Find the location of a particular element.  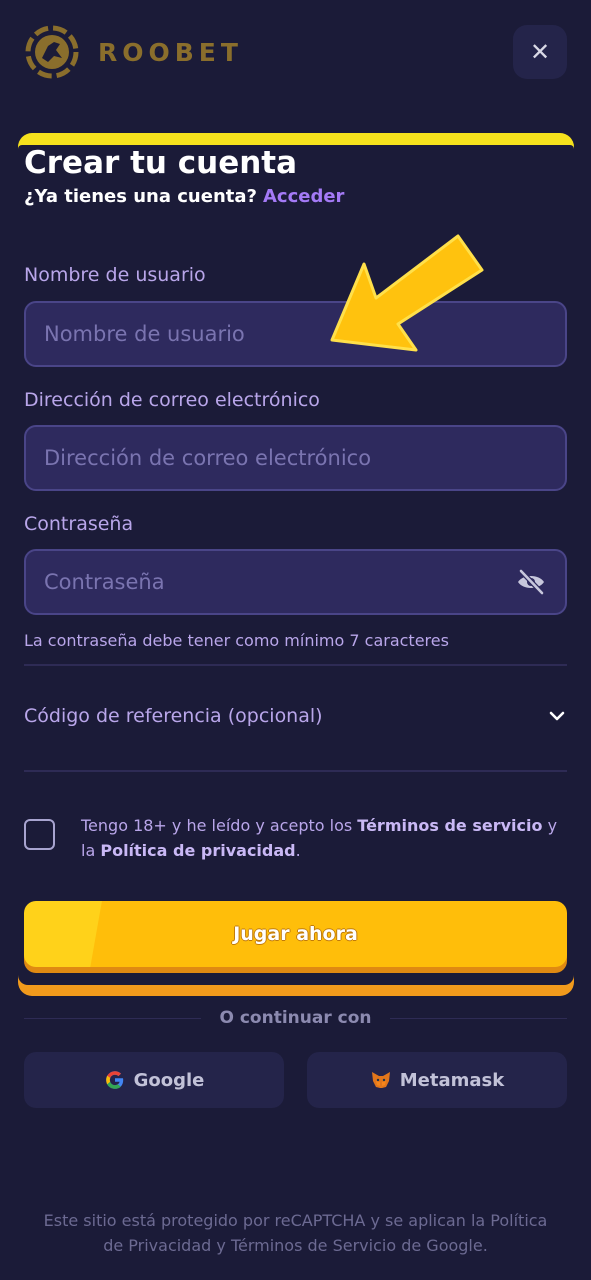

terms-of-service-link: Términos de servicio is located at coordinates (449, 825).